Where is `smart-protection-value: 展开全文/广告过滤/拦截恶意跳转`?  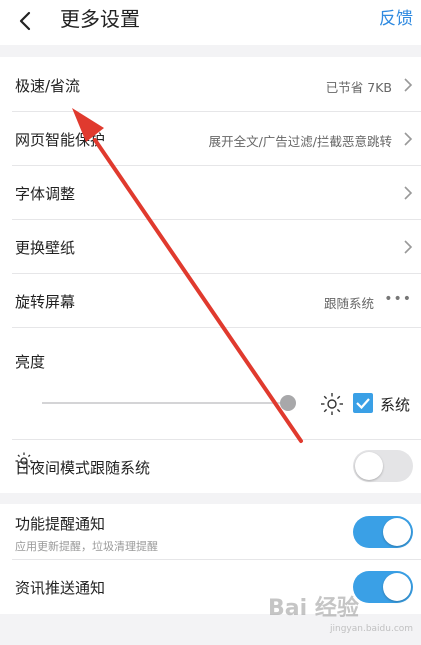 smart-protection-value: 展开全文/广告过滤/拦截恶意跳转 is located at coordinates (300, 141).